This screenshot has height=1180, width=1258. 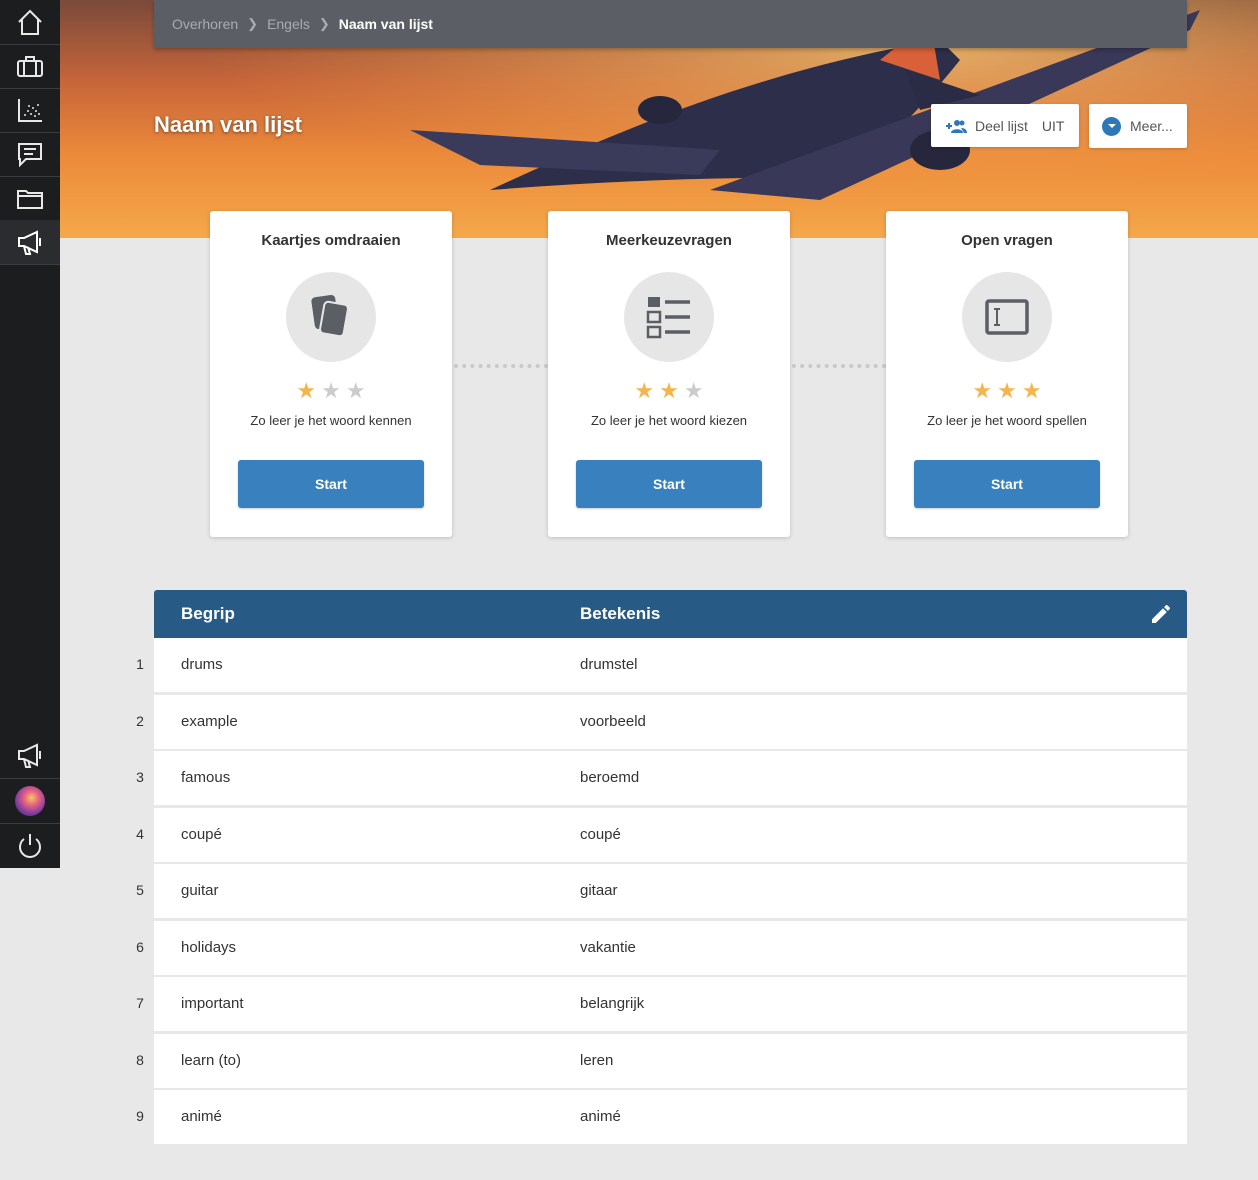 What do you see at coordinates (331, 317) in the screenshot?
I see `cards-icon` at bounding box center [331, 317].